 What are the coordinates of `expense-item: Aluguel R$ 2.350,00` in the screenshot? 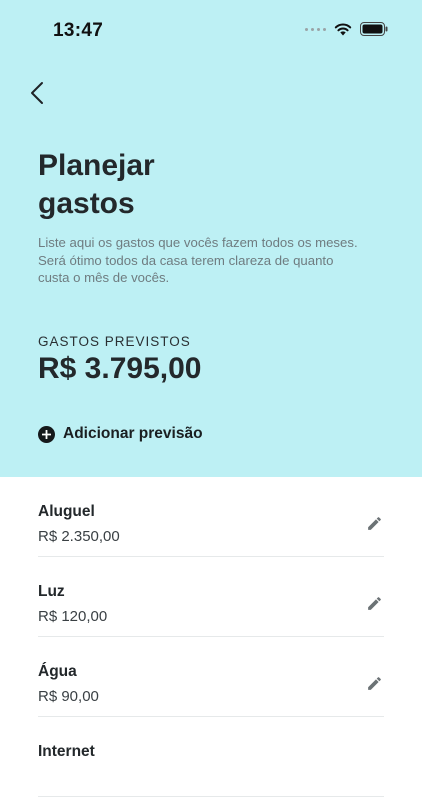 It's located at (211, 517).